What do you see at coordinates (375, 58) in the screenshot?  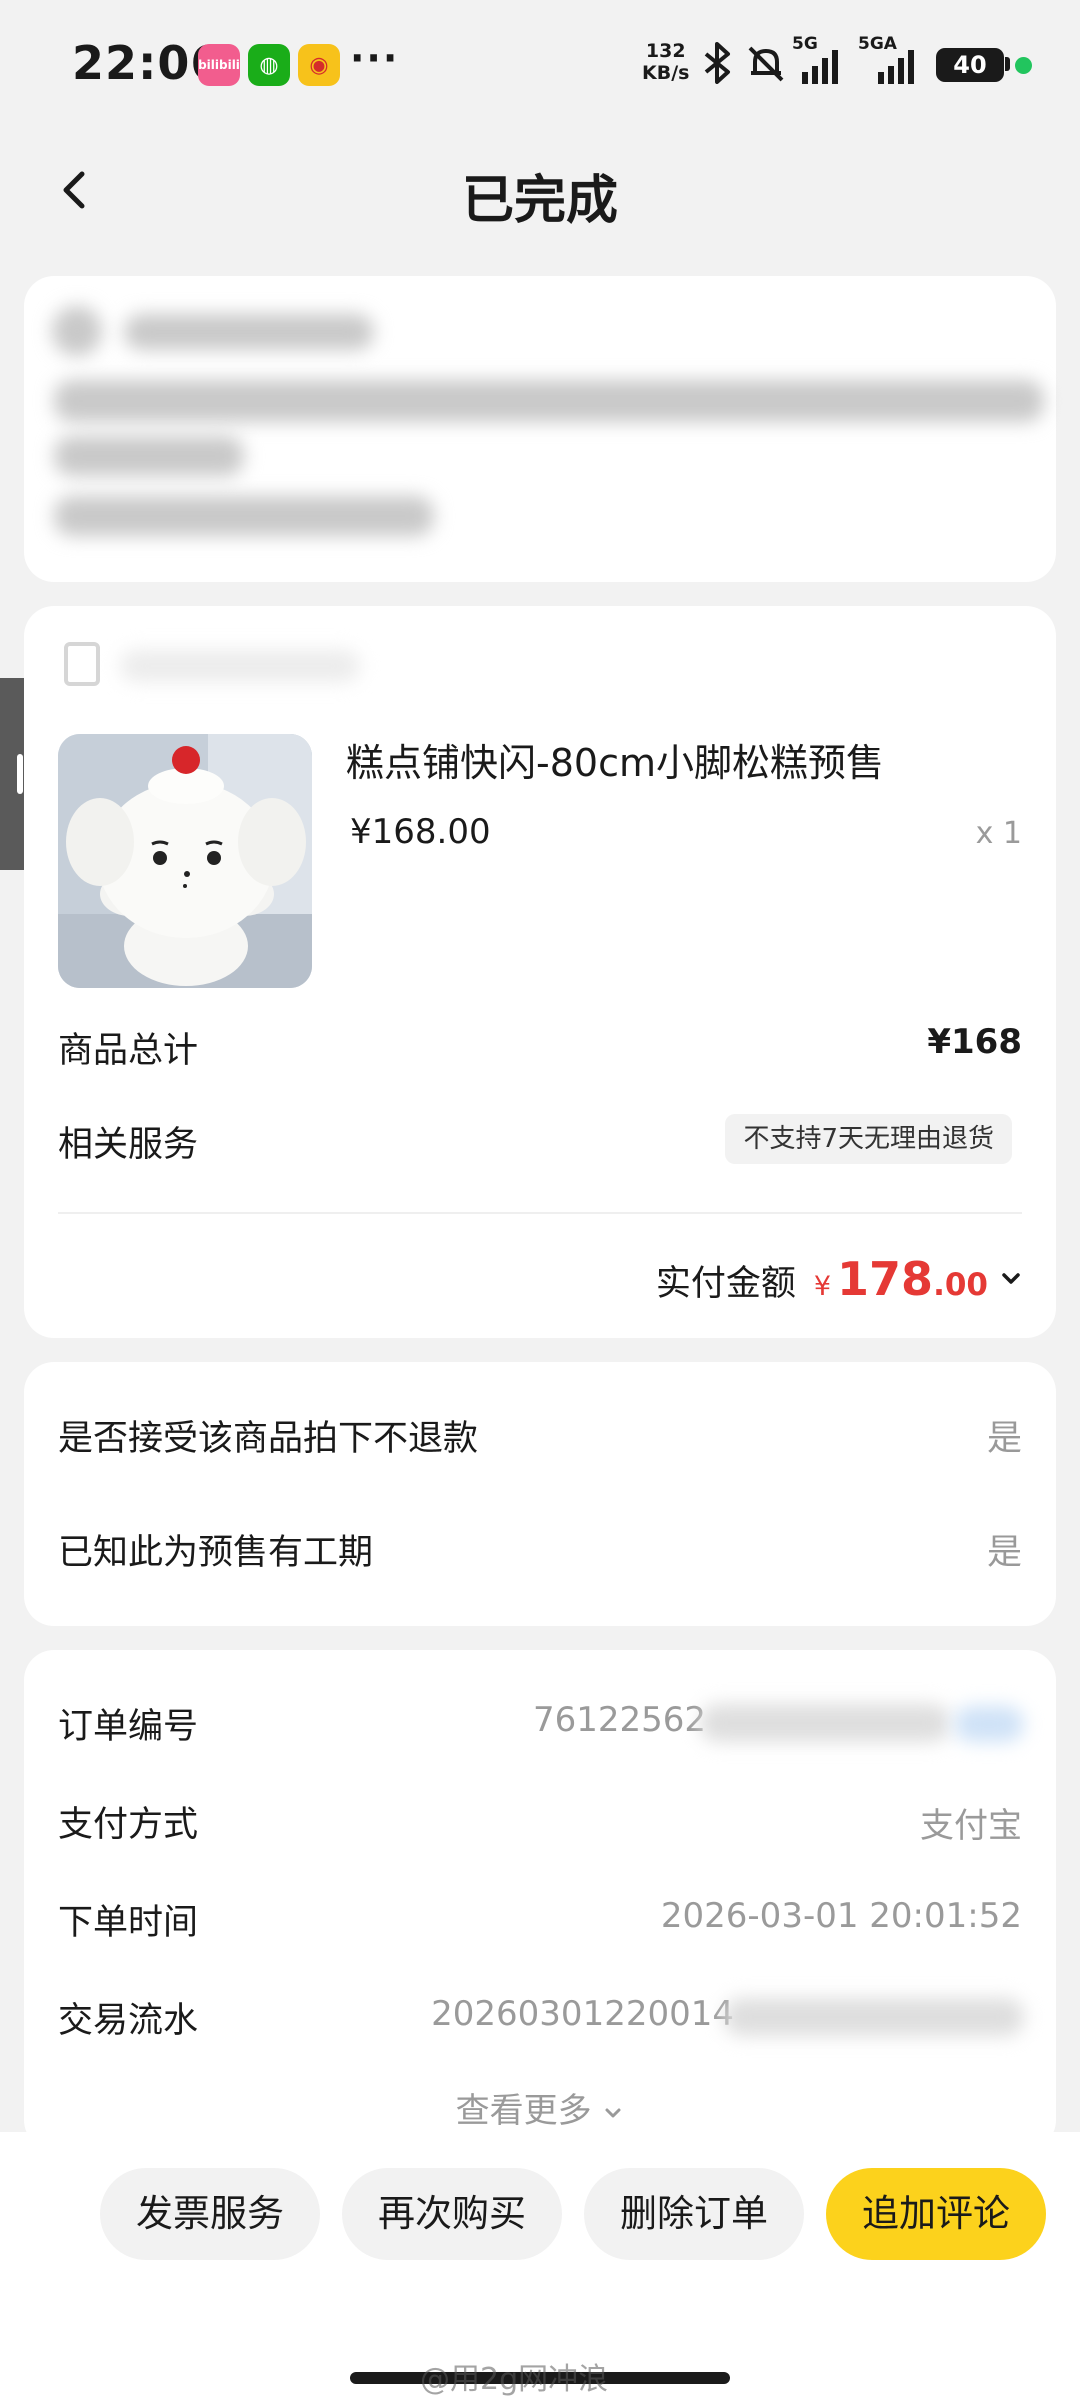 I see `more-notifications-icon: ···` at bounding box center [375, 58].